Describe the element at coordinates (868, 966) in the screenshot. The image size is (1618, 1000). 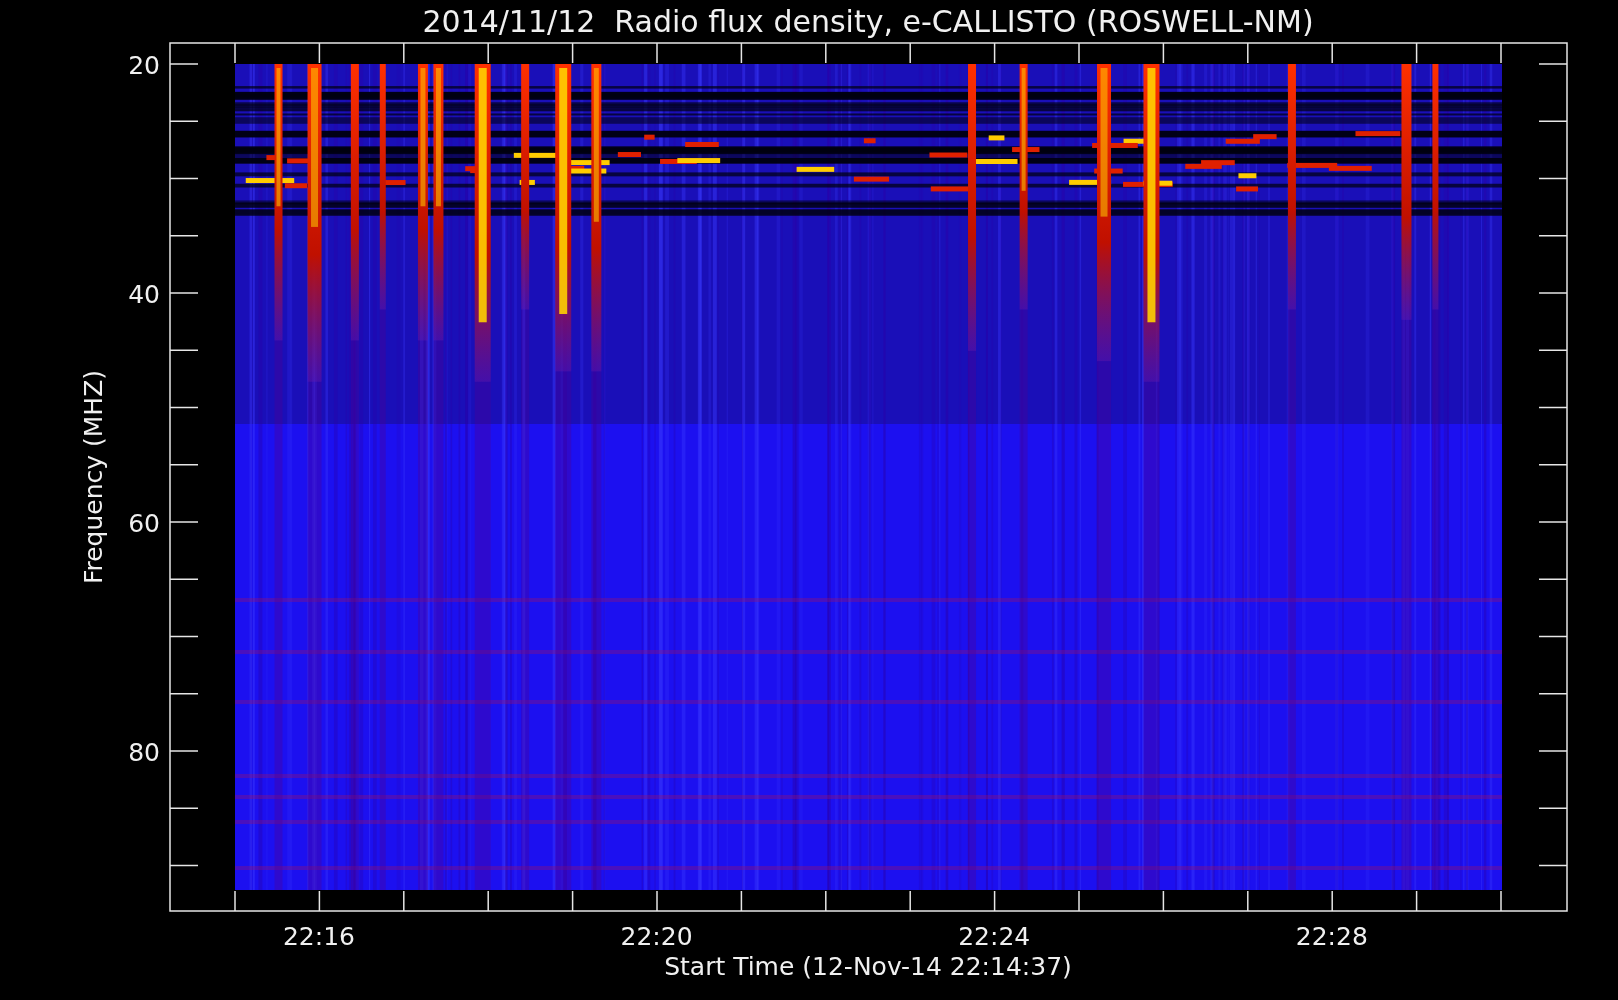
I see `x-axis-label: Start Time (12-Nov-14 22:14:37)` at that location.